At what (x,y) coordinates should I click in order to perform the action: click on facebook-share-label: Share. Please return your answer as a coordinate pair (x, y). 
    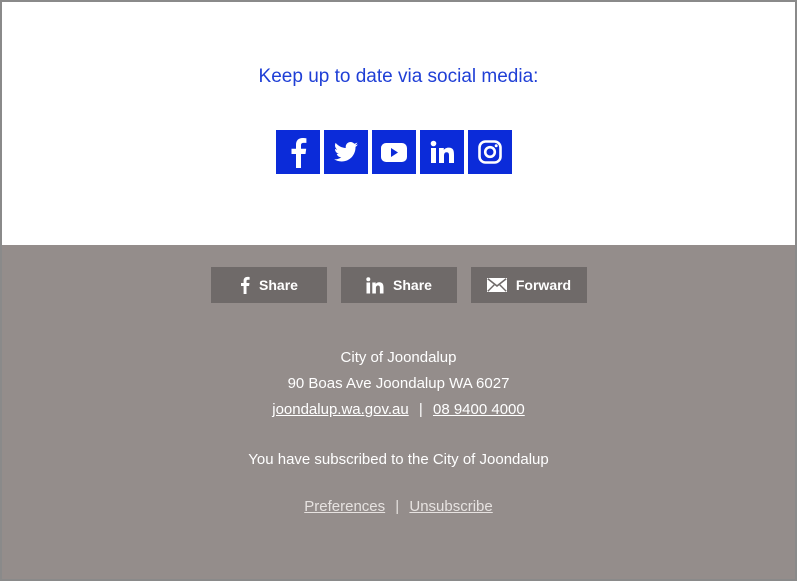
    Looking at the image, I should click on (278, 285).